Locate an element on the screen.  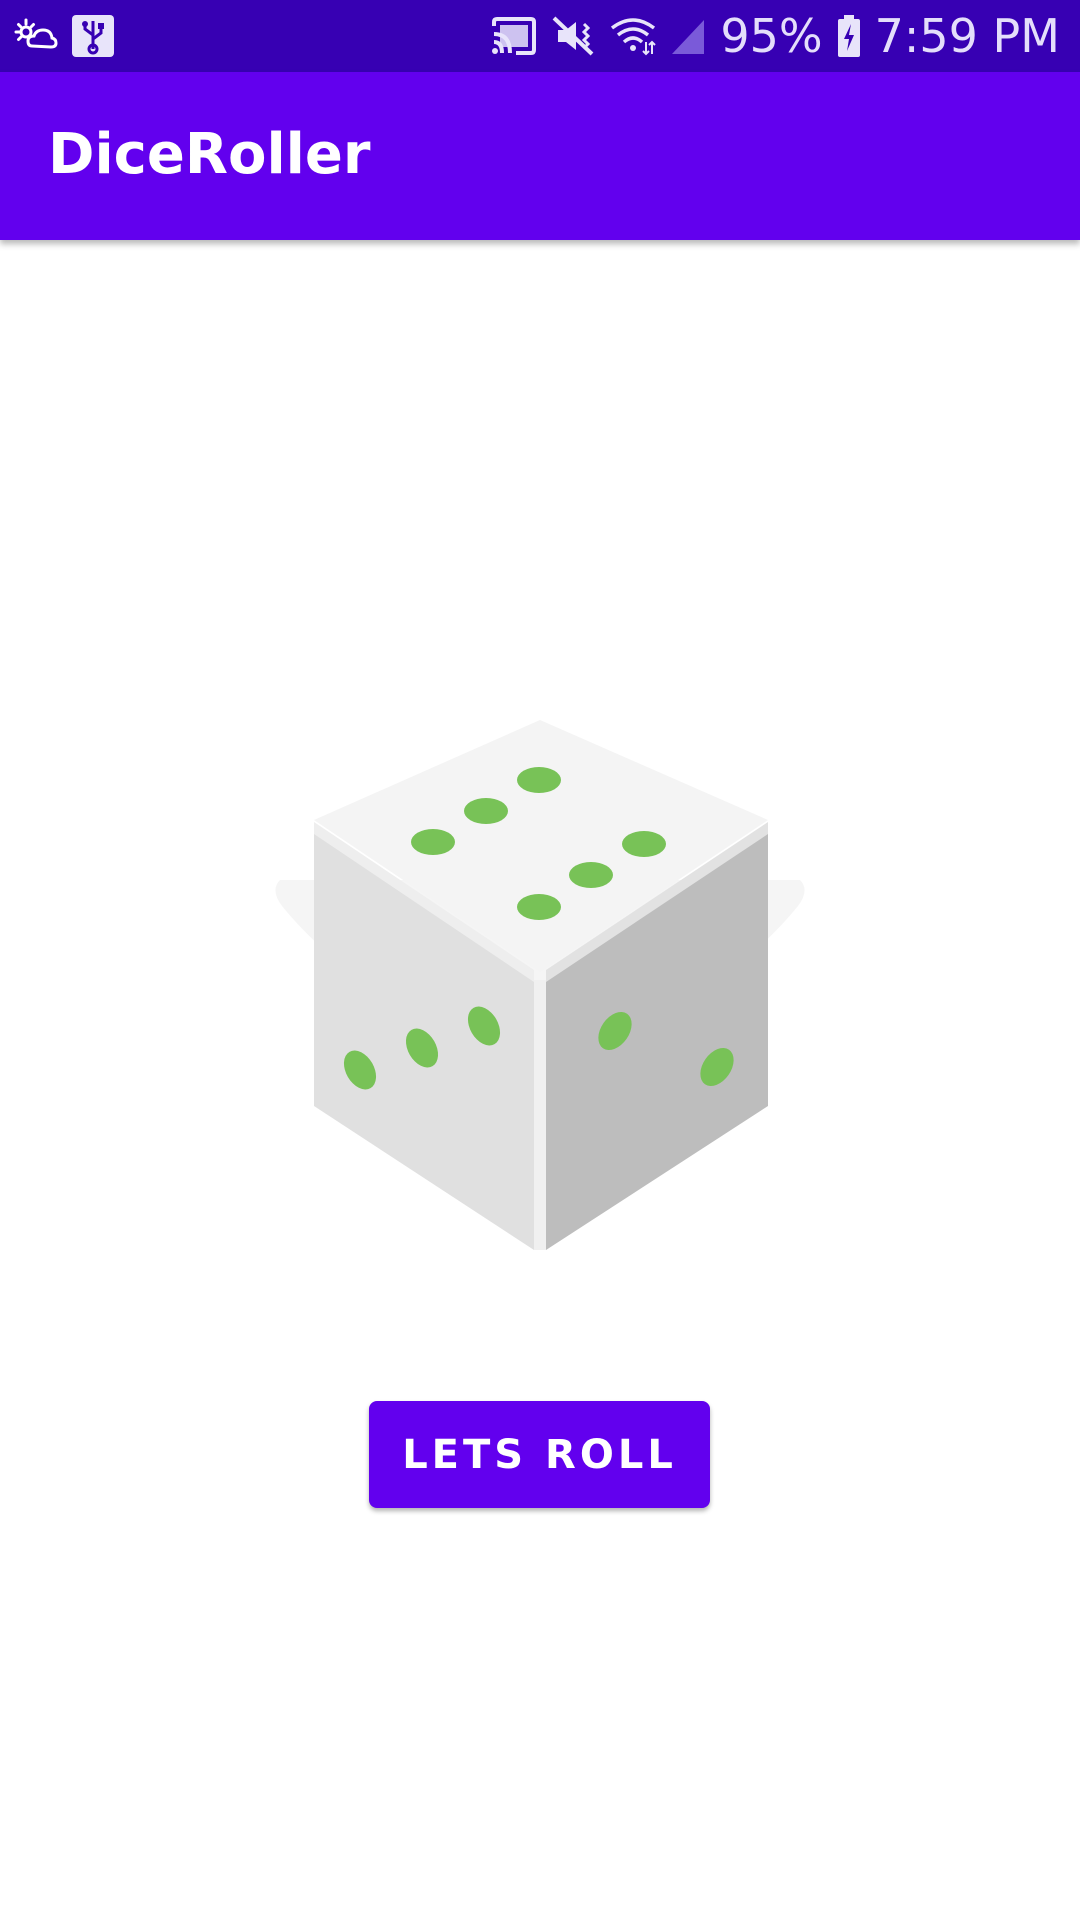
weather-cloud-icon is located at coordinates (36, 33).